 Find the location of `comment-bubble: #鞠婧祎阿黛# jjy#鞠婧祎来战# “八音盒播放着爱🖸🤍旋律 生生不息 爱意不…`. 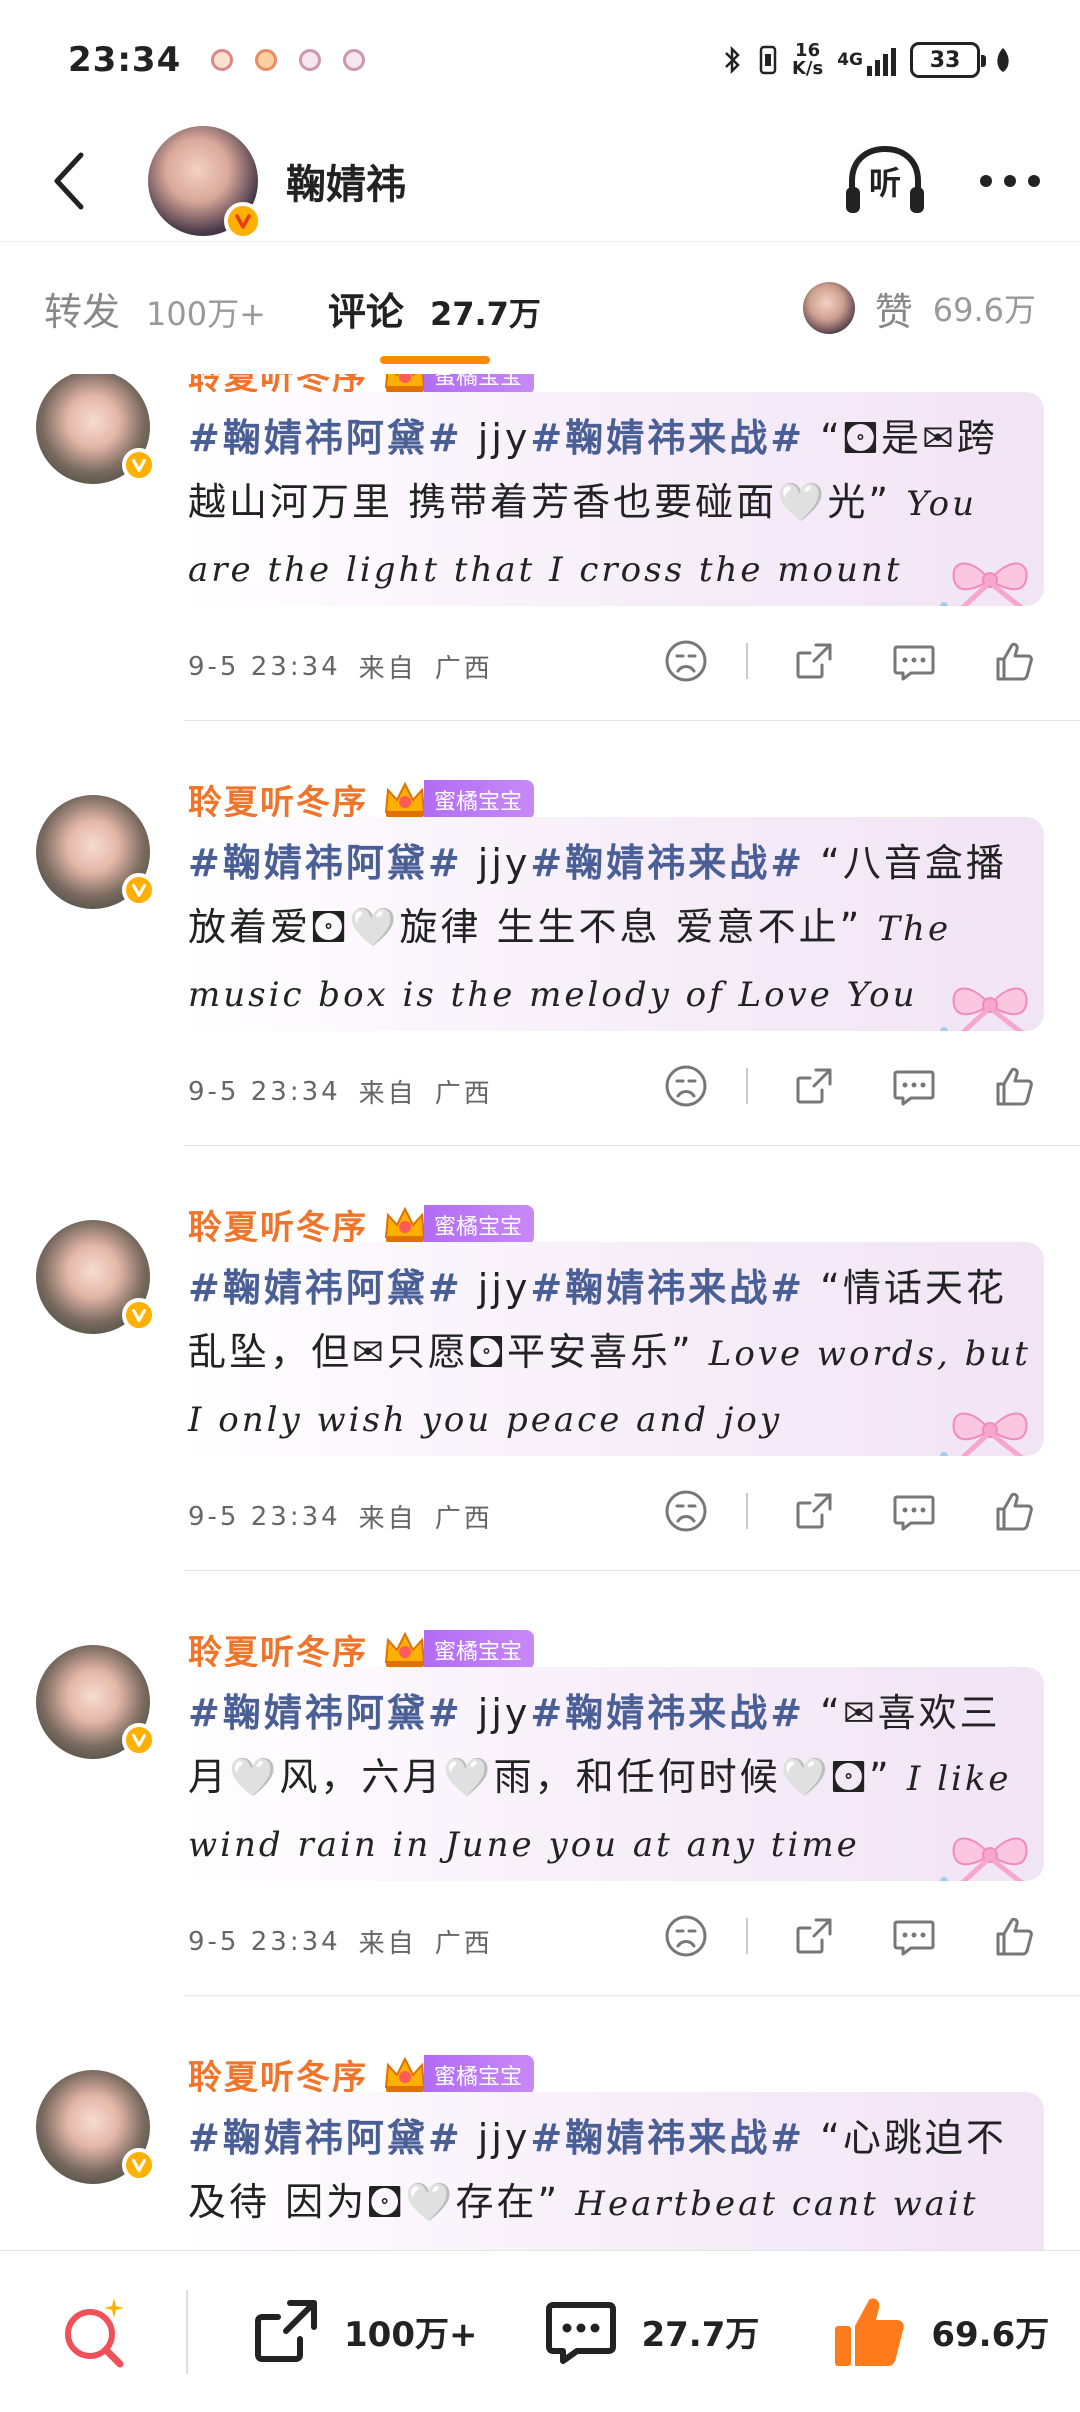

comment-bubble: #鞠婧祎阿黛# jjy#鞠婧祎来战# “八音盒播放着爱🖸🤍旋律 生生不息 爱意不… is located at coordinates (611, 924).